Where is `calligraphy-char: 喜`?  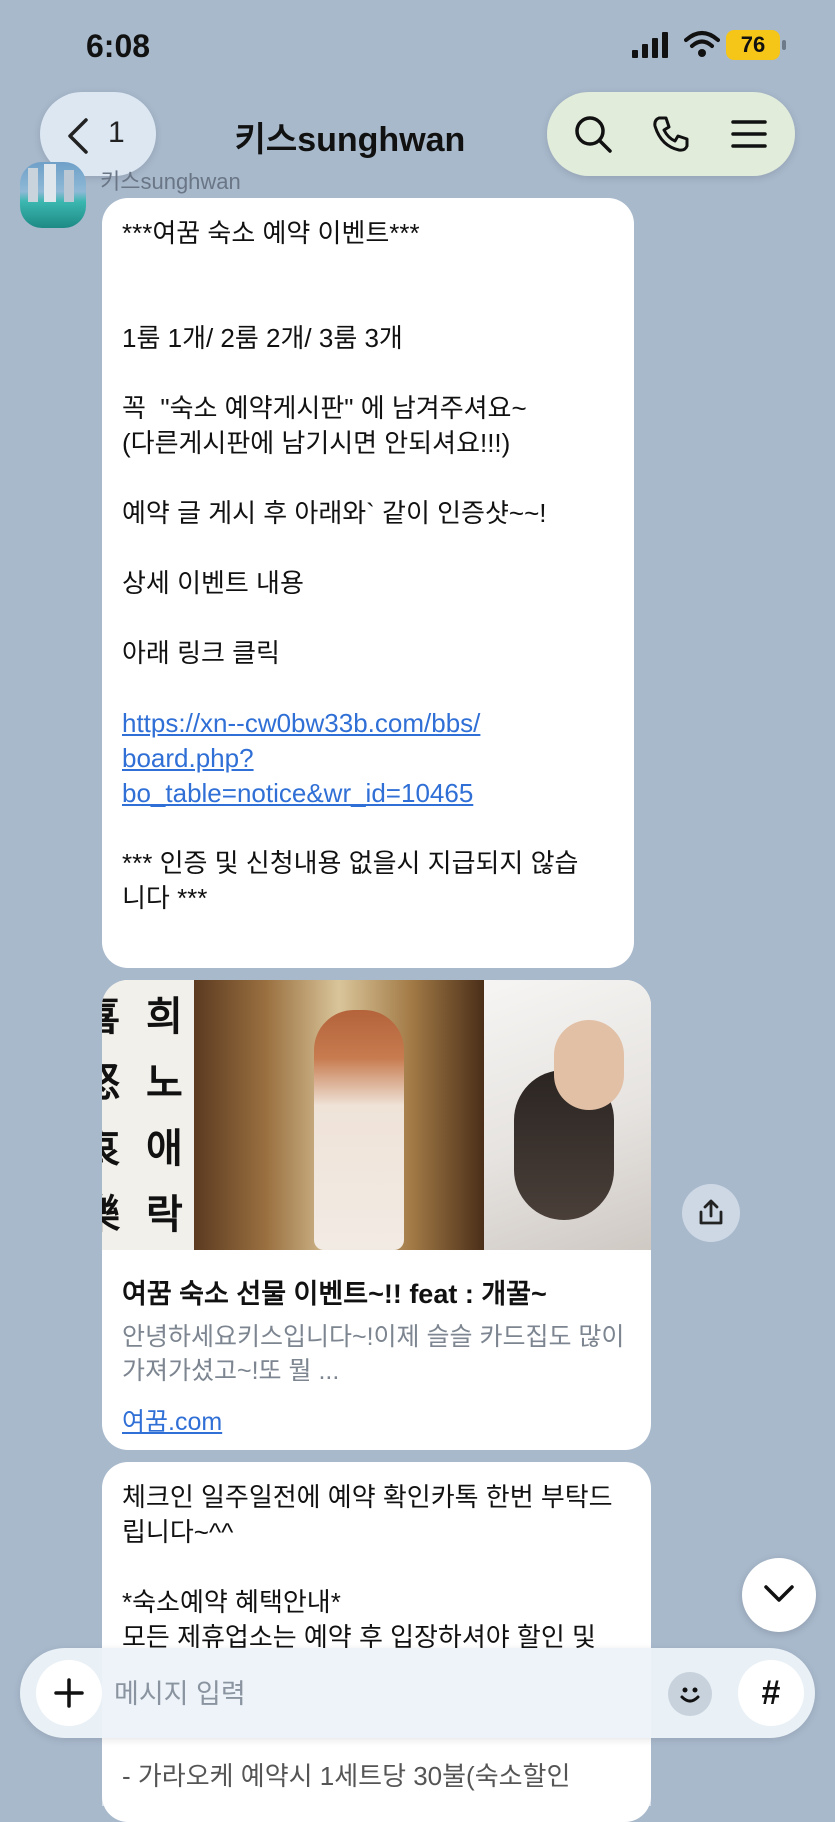
calligraphy-char: 喜 is located at coordinates (111, 1013).